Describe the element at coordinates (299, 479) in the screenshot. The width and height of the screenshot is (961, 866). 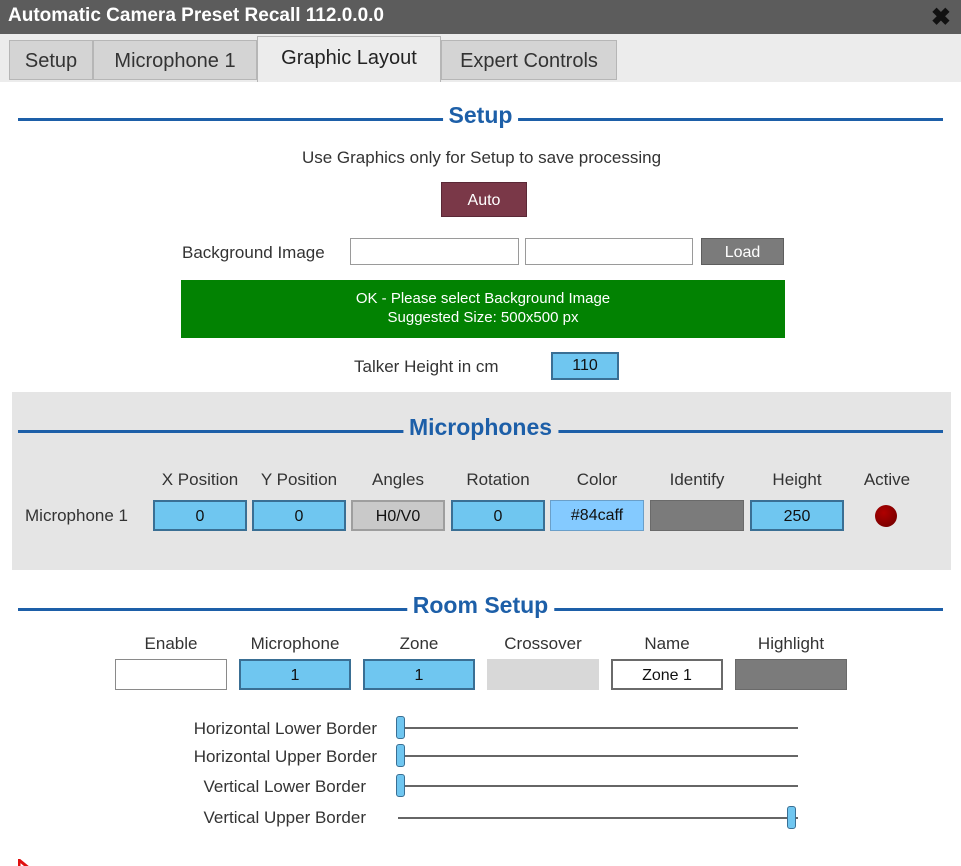
I see `column-y-position: Y Position` at that location.